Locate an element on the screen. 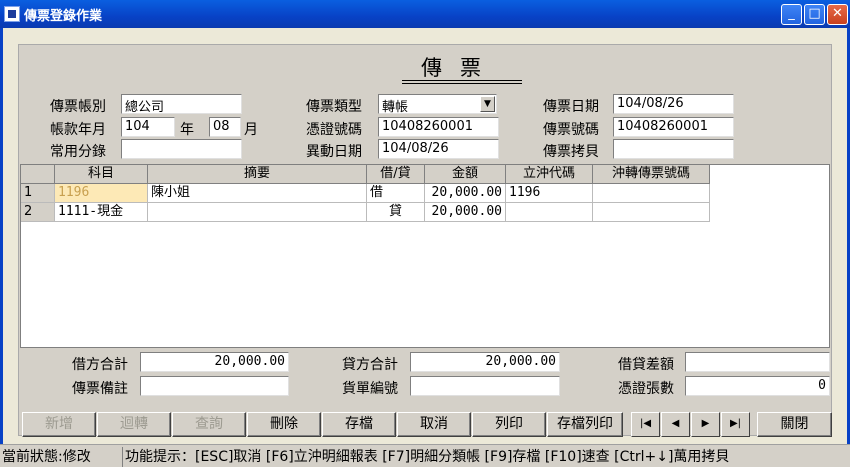  debit-total-field: 20,000.00 is located at coordinates (214, 362).